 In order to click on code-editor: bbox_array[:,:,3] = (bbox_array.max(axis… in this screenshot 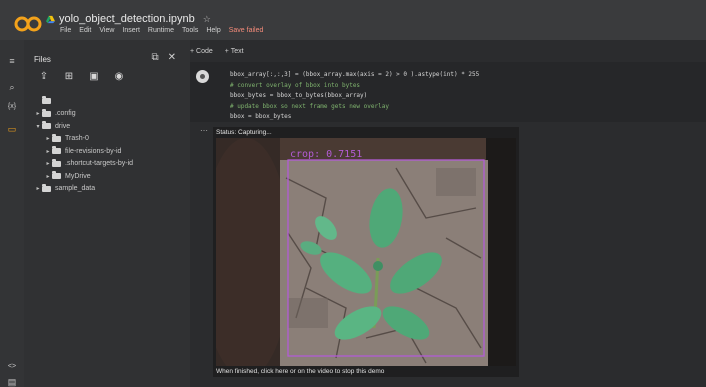, I will do `click(354, 96)`.